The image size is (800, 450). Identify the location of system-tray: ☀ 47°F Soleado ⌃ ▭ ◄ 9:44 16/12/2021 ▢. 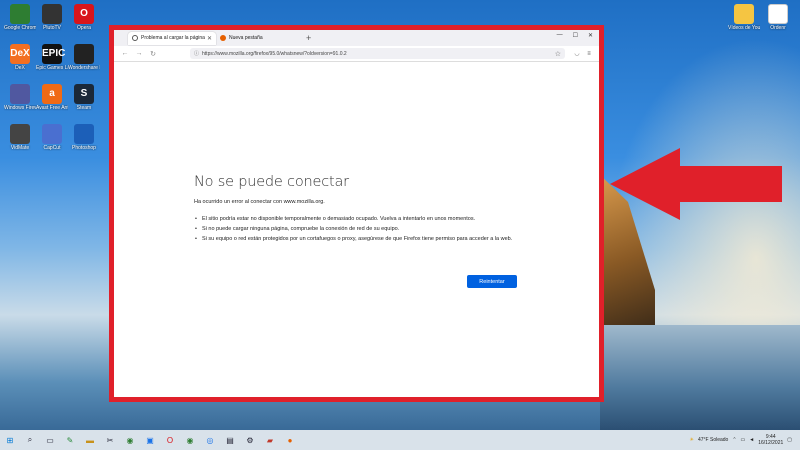
(745, 440).